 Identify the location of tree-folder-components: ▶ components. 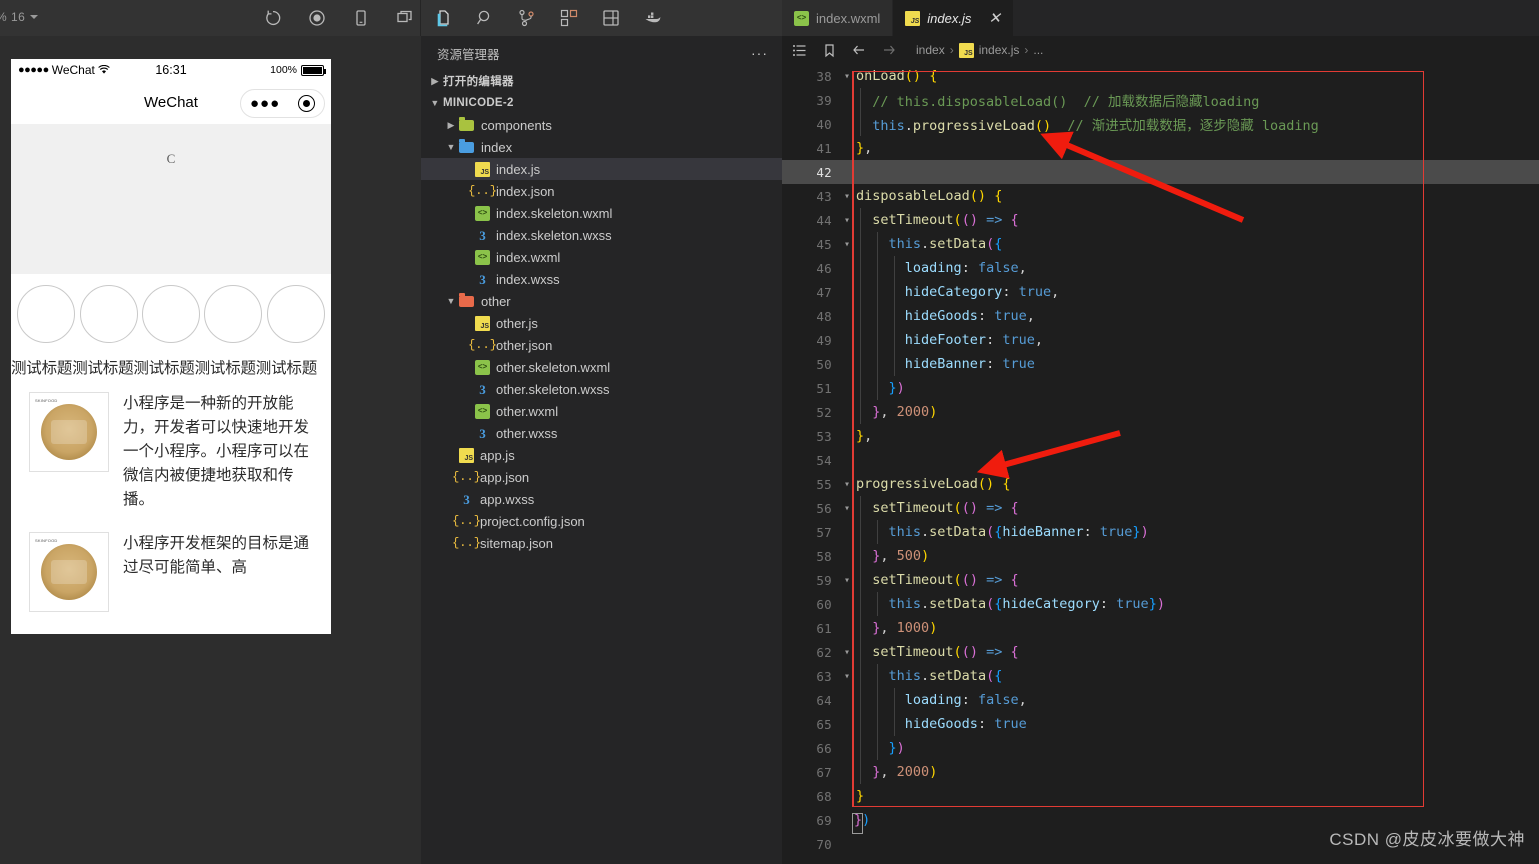
(601, 125).